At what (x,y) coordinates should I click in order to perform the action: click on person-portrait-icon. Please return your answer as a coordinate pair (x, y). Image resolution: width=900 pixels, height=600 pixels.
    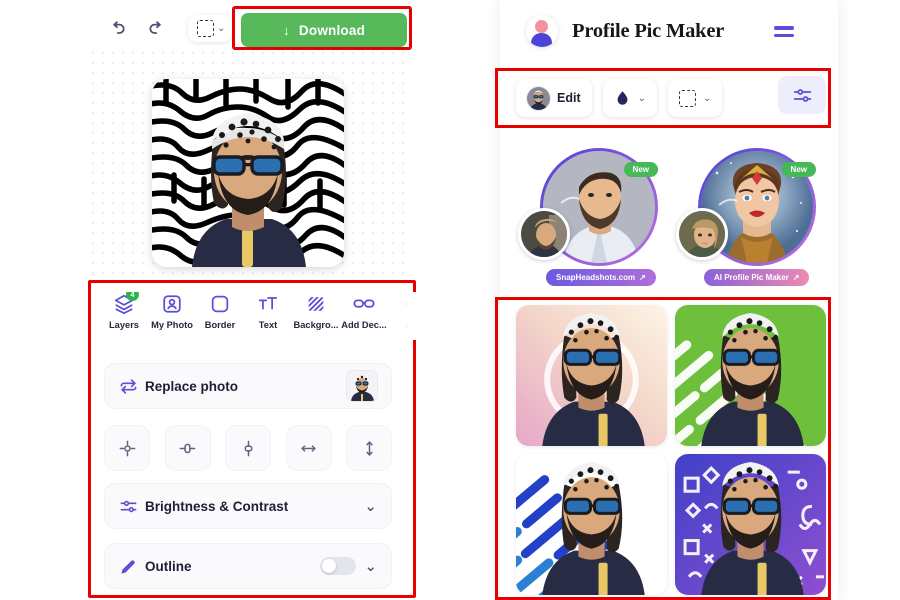
    Looking at the image, I should click on (249, 190).